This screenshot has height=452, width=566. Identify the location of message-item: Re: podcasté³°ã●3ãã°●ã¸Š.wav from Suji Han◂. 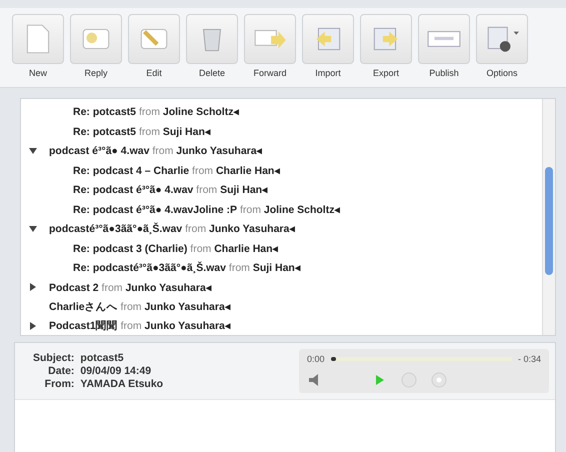
(187, 267).